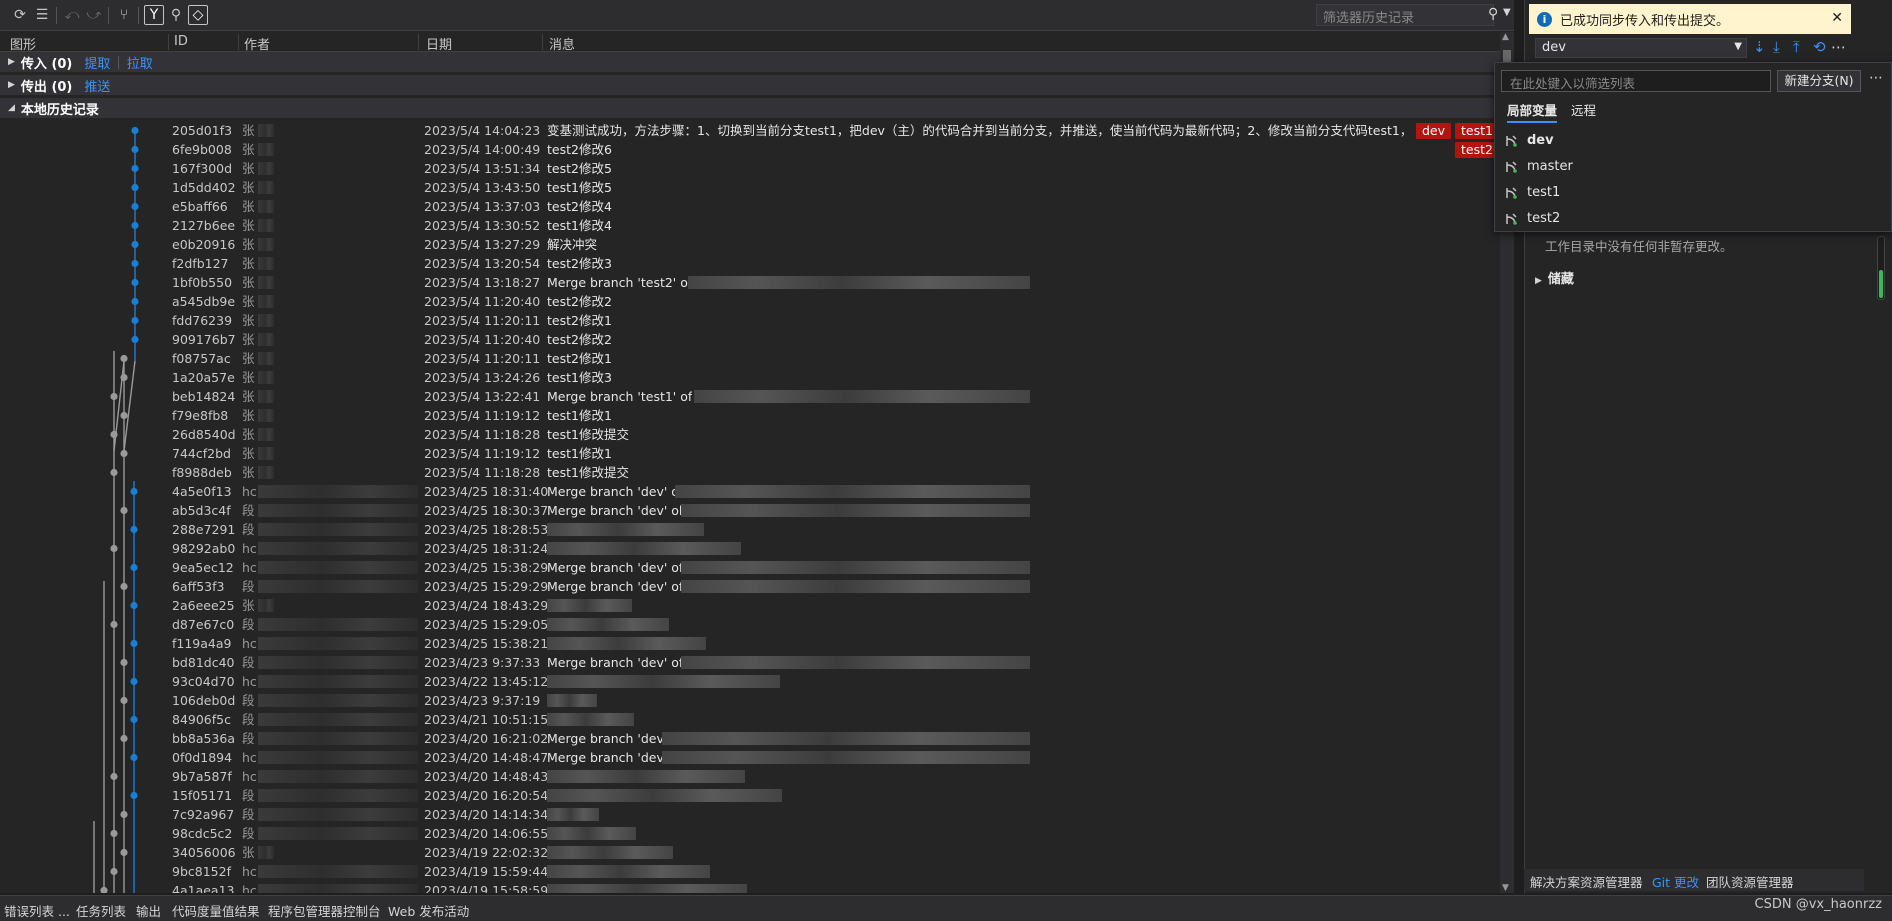 The width and height of the screenshot is (1892, 921). I want to click on commit-row: 84906f5c 段 2023/4/21 10:51:15, so click(750, 719).